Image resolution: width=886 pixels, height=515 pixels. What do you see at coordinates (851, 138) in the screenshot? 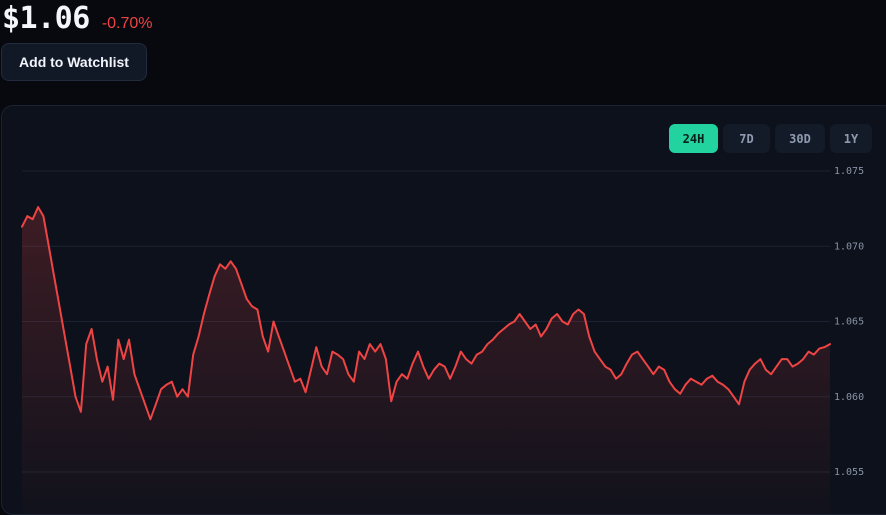
I see `tab-1y: 1Y` at bounding box center [851, 138].